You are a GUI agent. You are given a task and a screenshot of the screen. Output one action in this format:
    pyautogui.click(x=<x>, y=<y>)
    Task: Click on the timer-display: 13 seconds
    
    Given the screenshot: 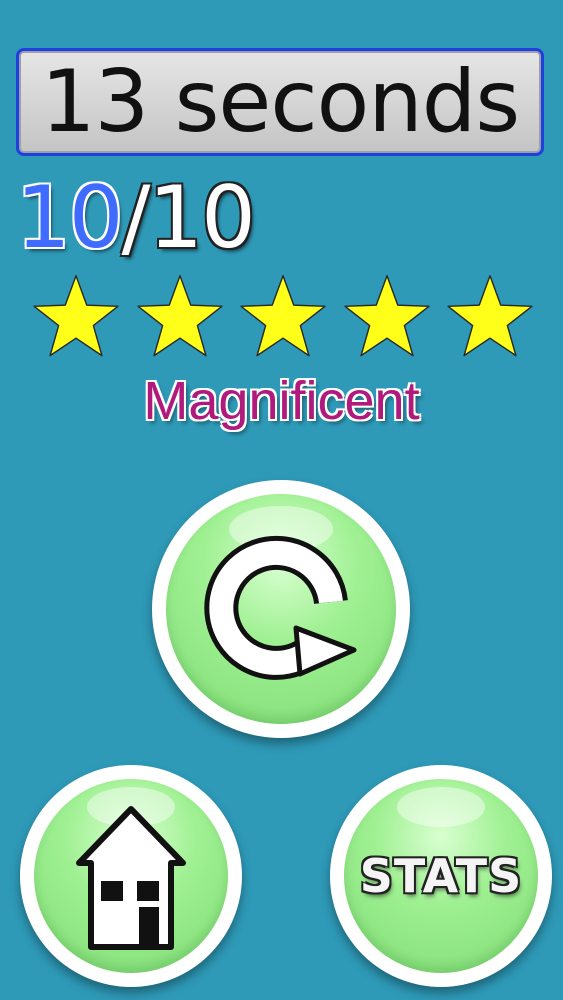 What is the action you would take?
    pyautogui.click(x=280, y=102)
    